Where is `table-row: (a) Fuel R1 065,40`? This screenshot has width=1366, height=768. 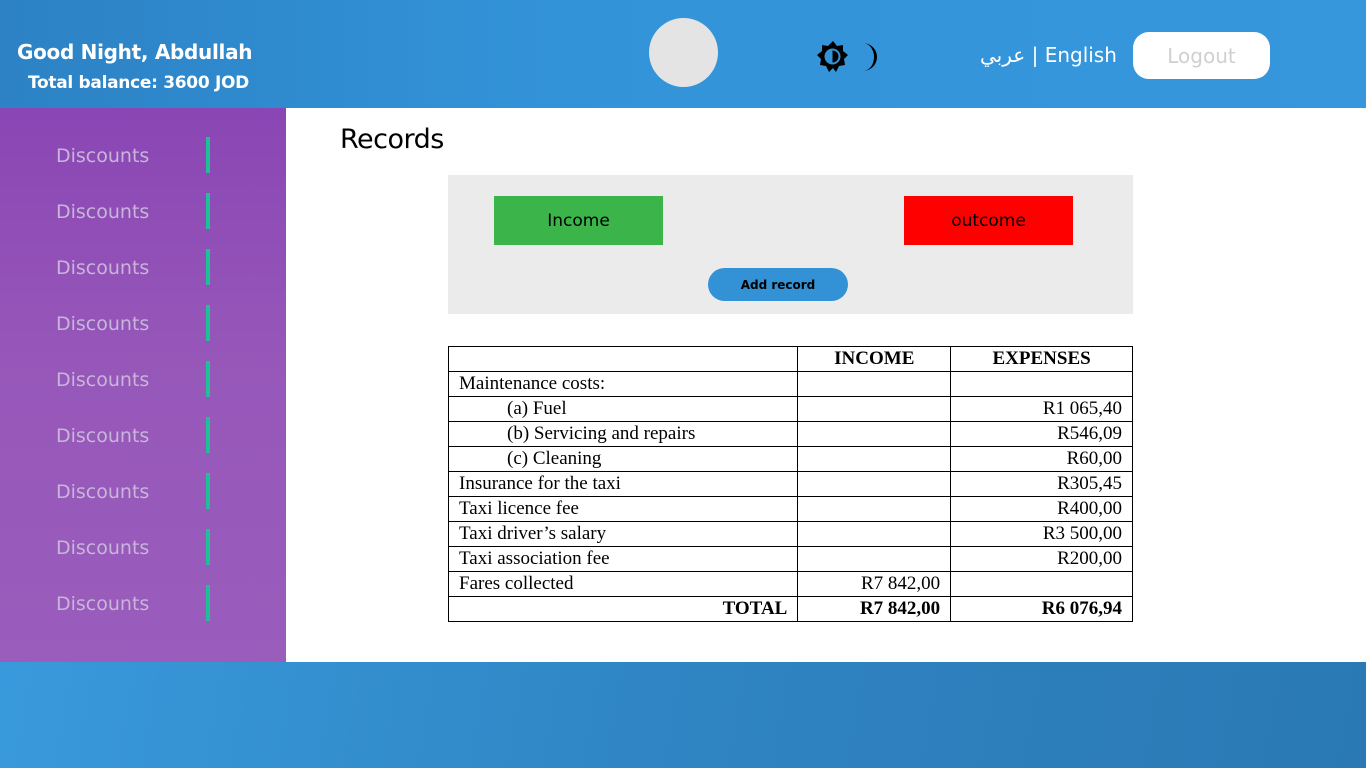
table-row: (a) Fuel R1 065,40 is located at coordinates (790, 409).